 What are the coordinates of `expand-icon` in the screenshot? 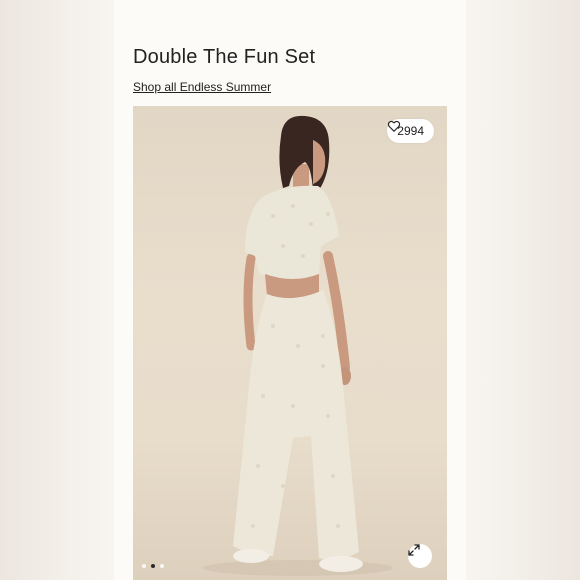 It's located at (414, 550).